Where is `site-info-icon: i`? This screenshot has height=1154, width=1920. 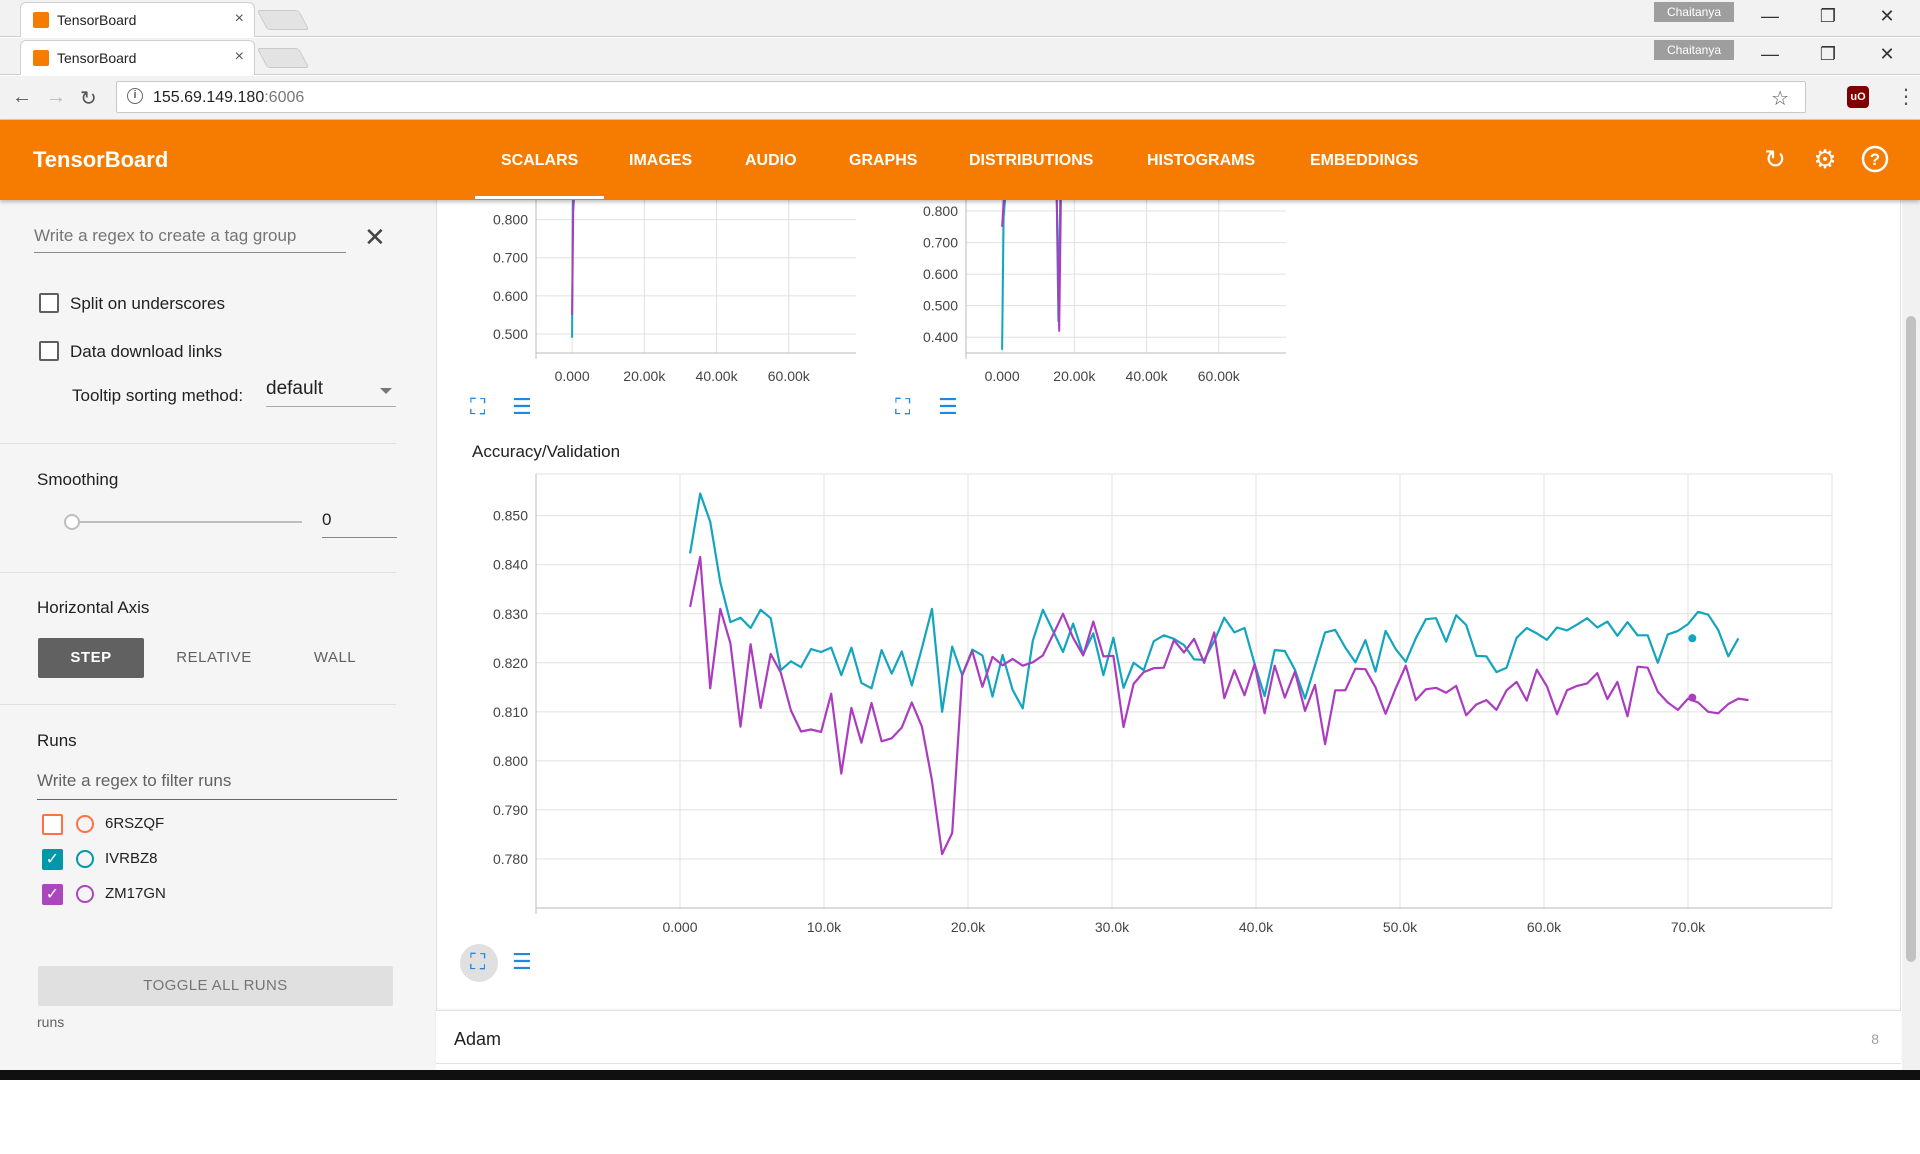 site-info-icon: i is located at coordinates (135, 96).